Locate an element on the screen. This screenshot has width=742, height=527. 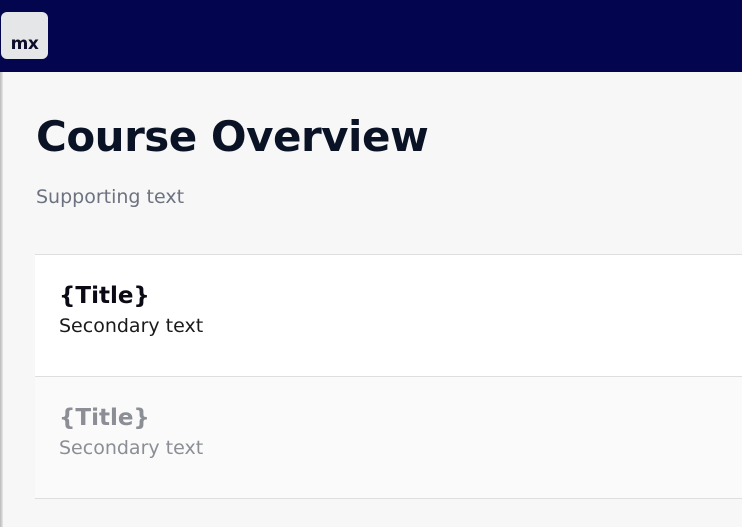
logo-text: mx is located at coordinates (24, 44).